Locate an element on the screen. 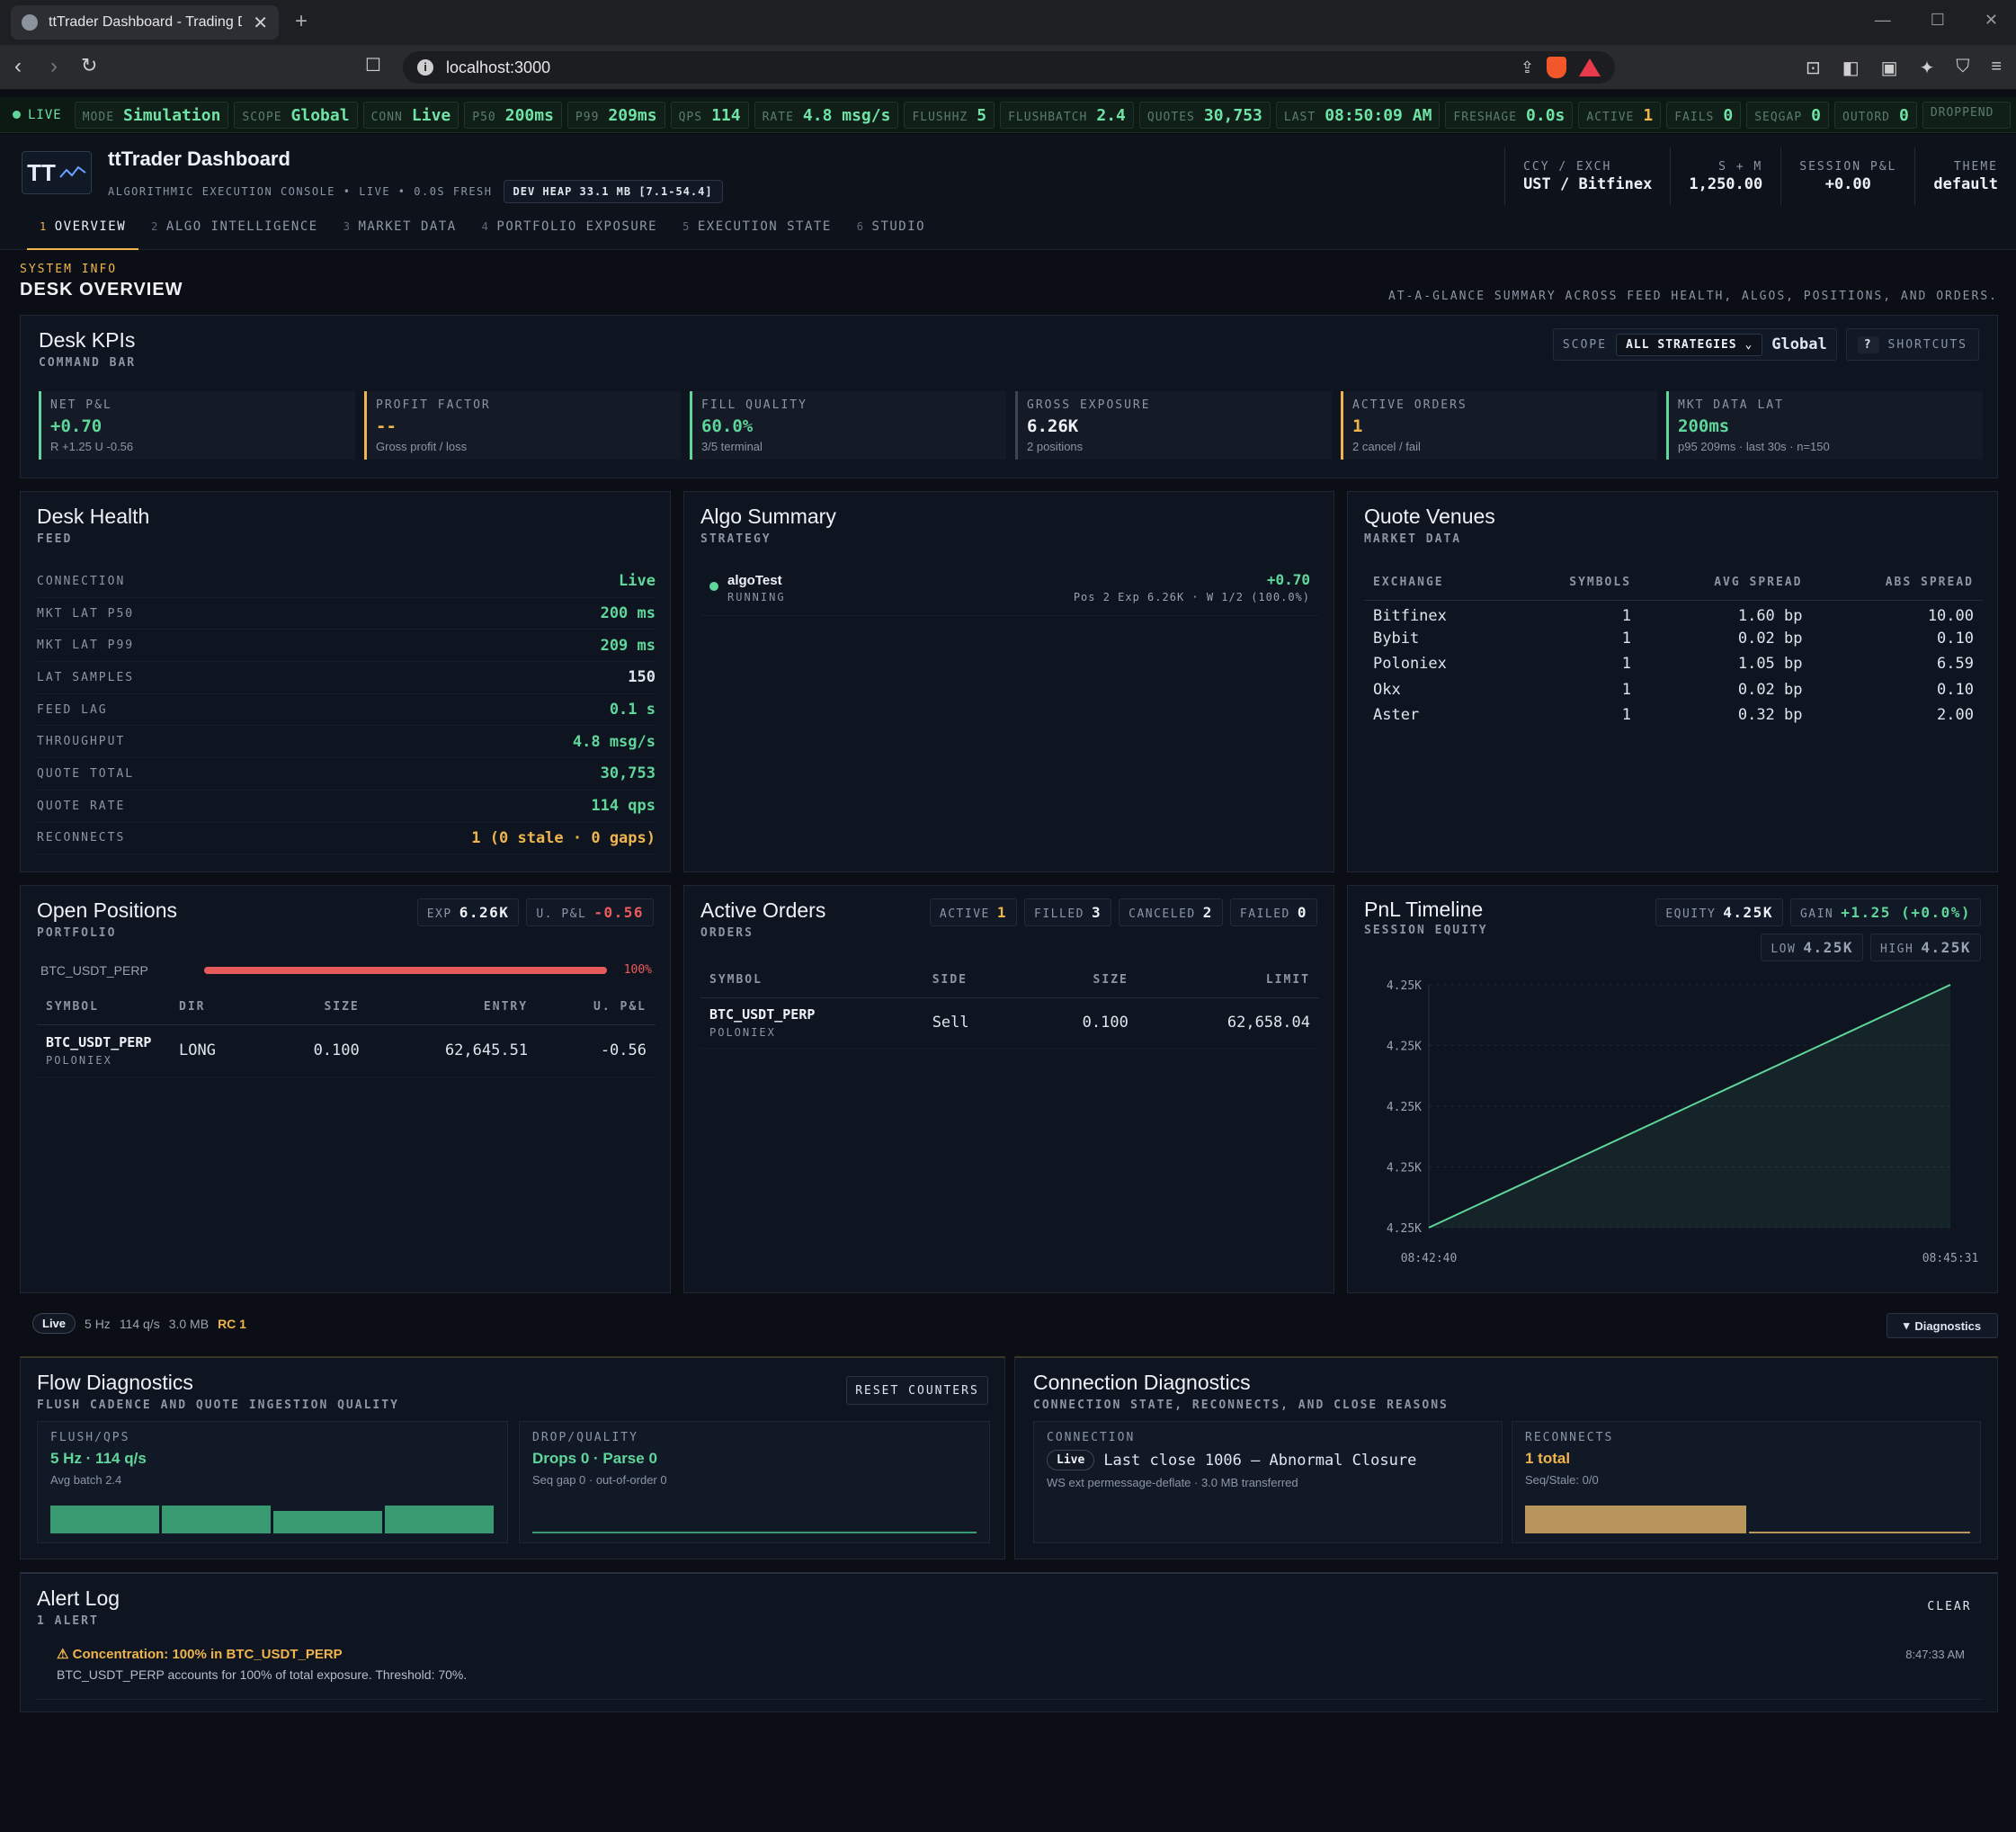  column-header: ENTRY is located at coordinates (453, 1008).